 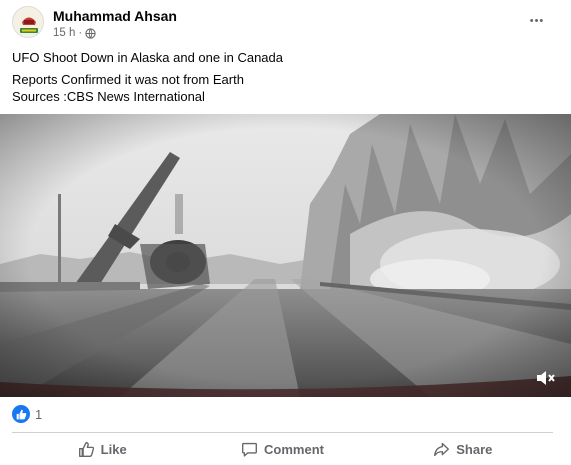 What do you see at coordinates (113, 449) in the screenshot?
I see `like-label: Like` at bounding box center [113, 449].